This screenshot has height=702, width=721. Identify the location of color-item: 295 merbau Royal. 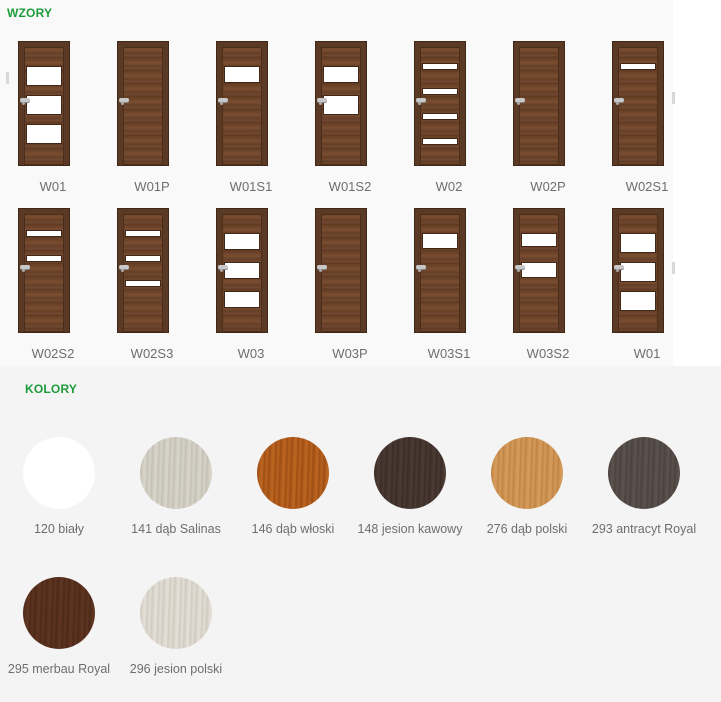
(59, 637).